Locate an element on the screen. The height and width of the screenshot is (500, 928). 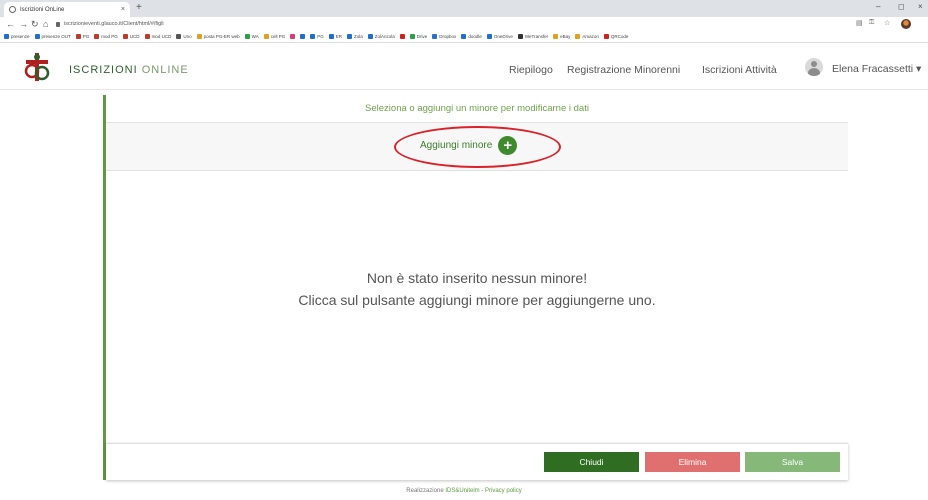
app-brand: ISCRIZIONI ONLINE is located at coordinates (129, 70).